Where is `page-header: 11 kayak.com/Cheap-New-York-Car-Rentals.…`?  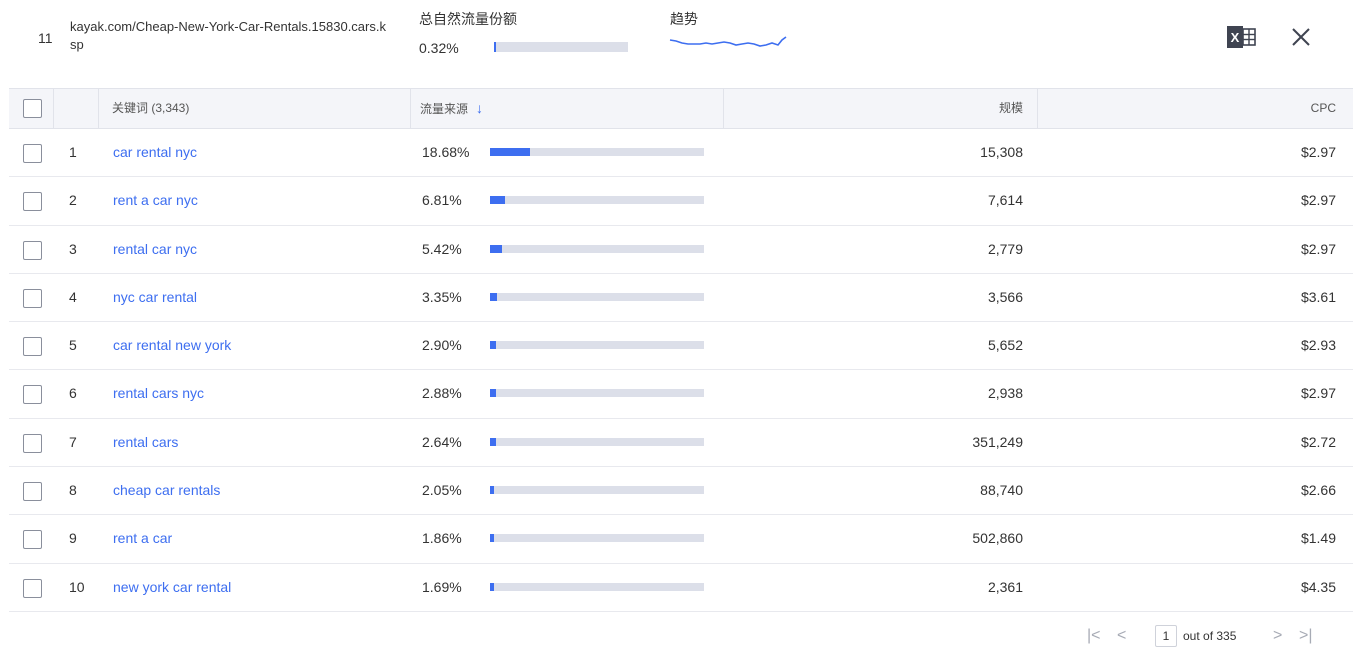
page-header: 11 kayak.com/Cheap-New-York-Car-Rentals.… is located at coordinates (676, 44).